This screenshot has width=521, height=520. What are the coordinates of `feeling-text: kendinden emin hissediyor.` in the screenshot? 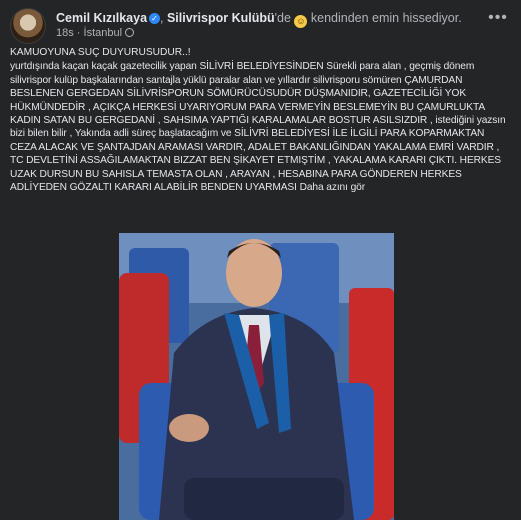 It's located at (386, 18).